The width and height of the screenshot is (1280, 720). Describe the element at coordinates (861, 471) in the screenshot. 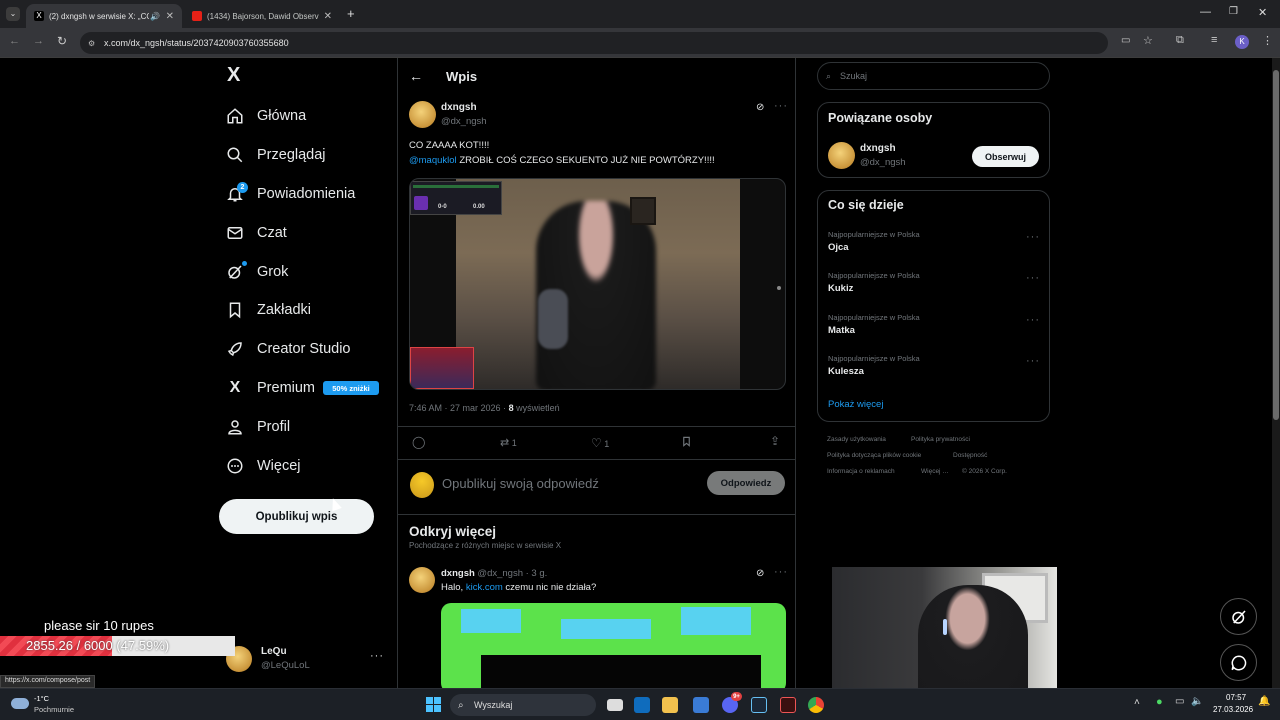

I see `footer-link: Informacja o reklamach` at that location.